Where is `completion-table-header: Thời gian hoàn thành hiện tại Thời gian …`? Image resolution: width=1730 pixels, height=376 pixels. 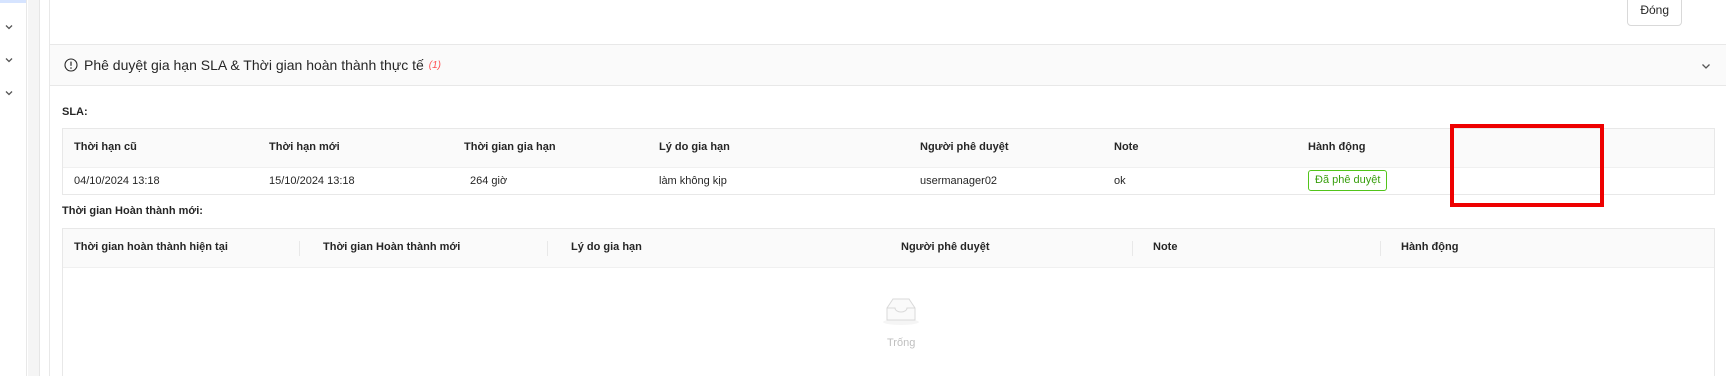 completion-table-header: Thời gian hoàn thành hiện tại Thời gian … is located at coordinates (888, 248).